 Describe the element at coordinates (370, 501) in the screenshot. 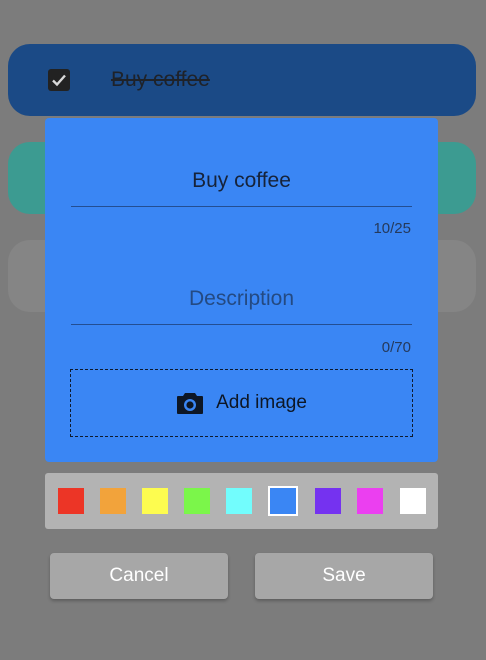

I see `color-swatch-pink` at that location.